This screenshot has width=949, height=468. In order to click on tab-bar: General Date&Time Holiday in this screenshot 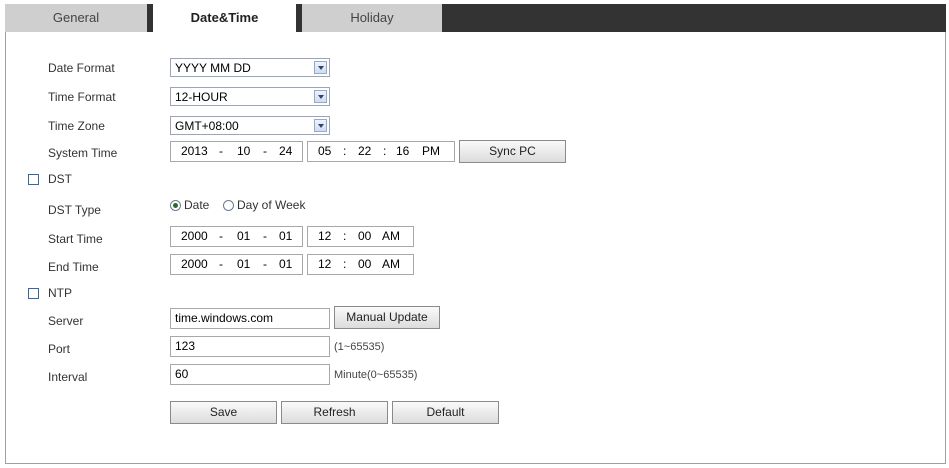, I will do `click(475, 19)`.